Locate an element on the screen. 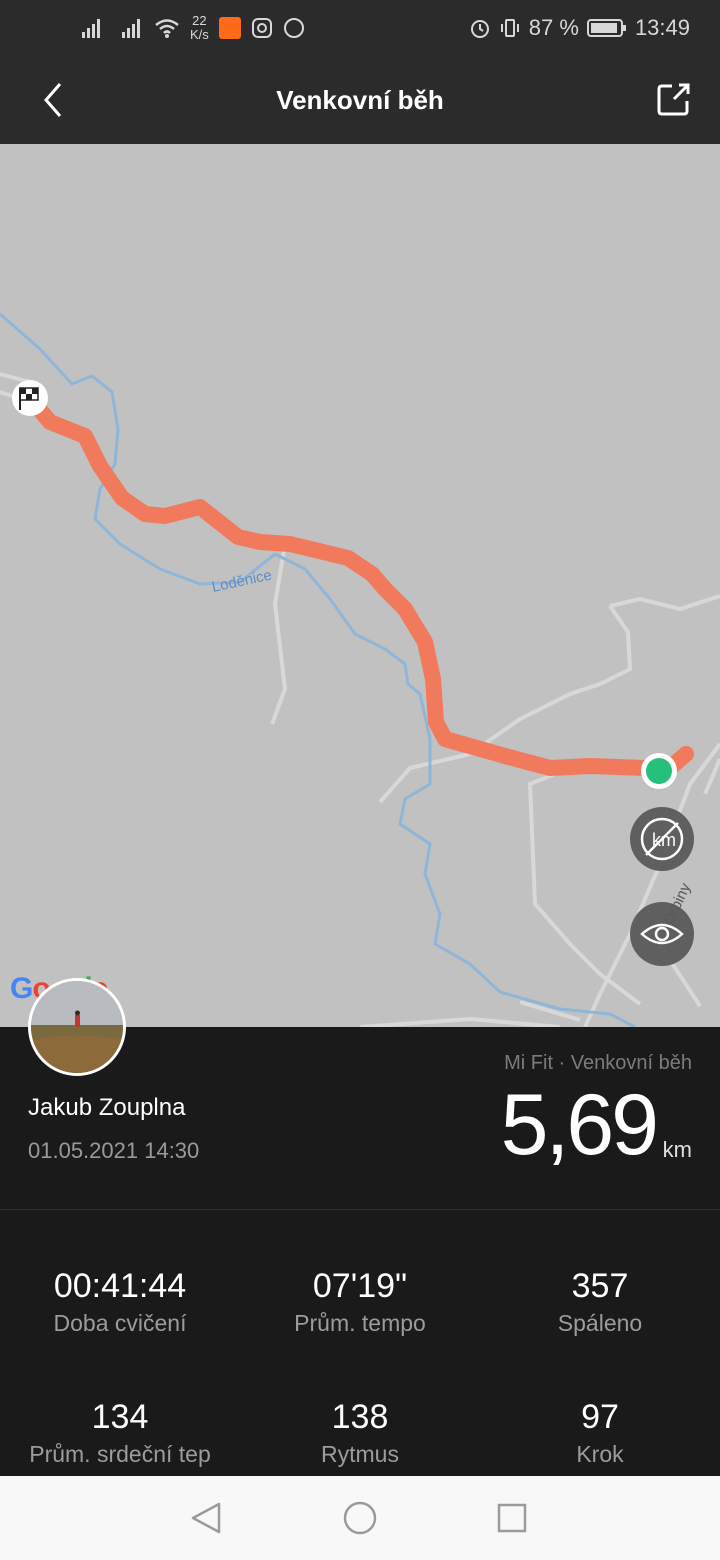  river-label: Loděnice is located at coordinates (241, 581).